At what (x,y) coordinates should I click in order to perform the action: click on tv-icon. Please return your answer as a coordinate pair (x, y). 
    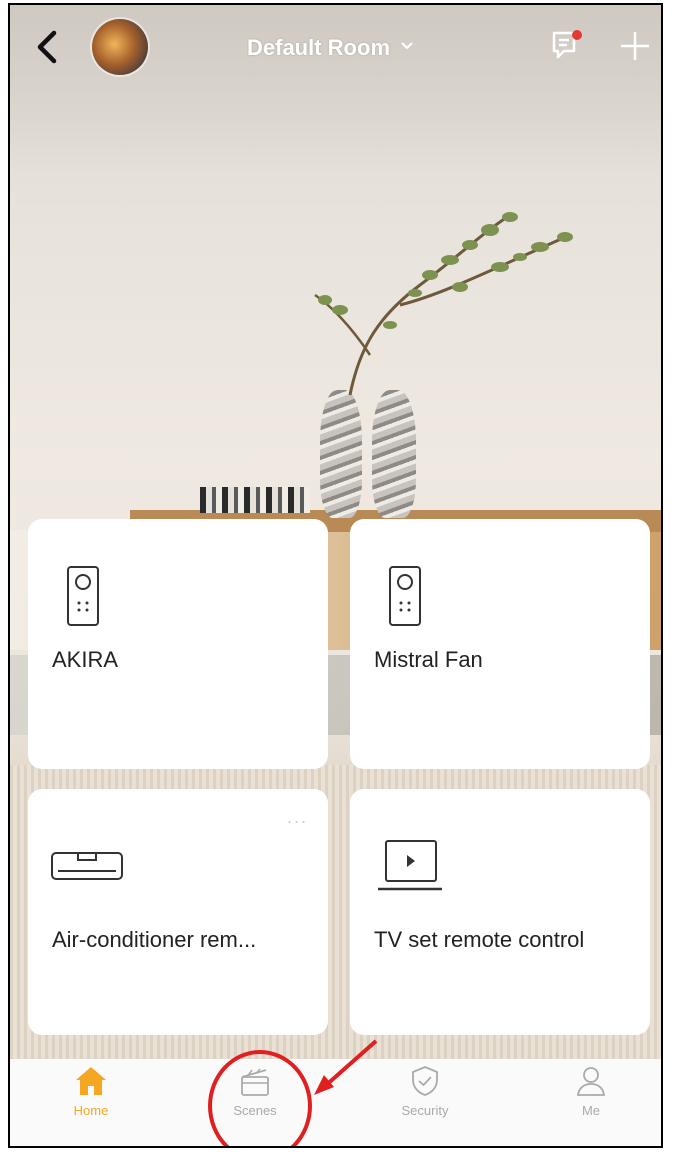
    Looking at the image, I should click on (410, 867).